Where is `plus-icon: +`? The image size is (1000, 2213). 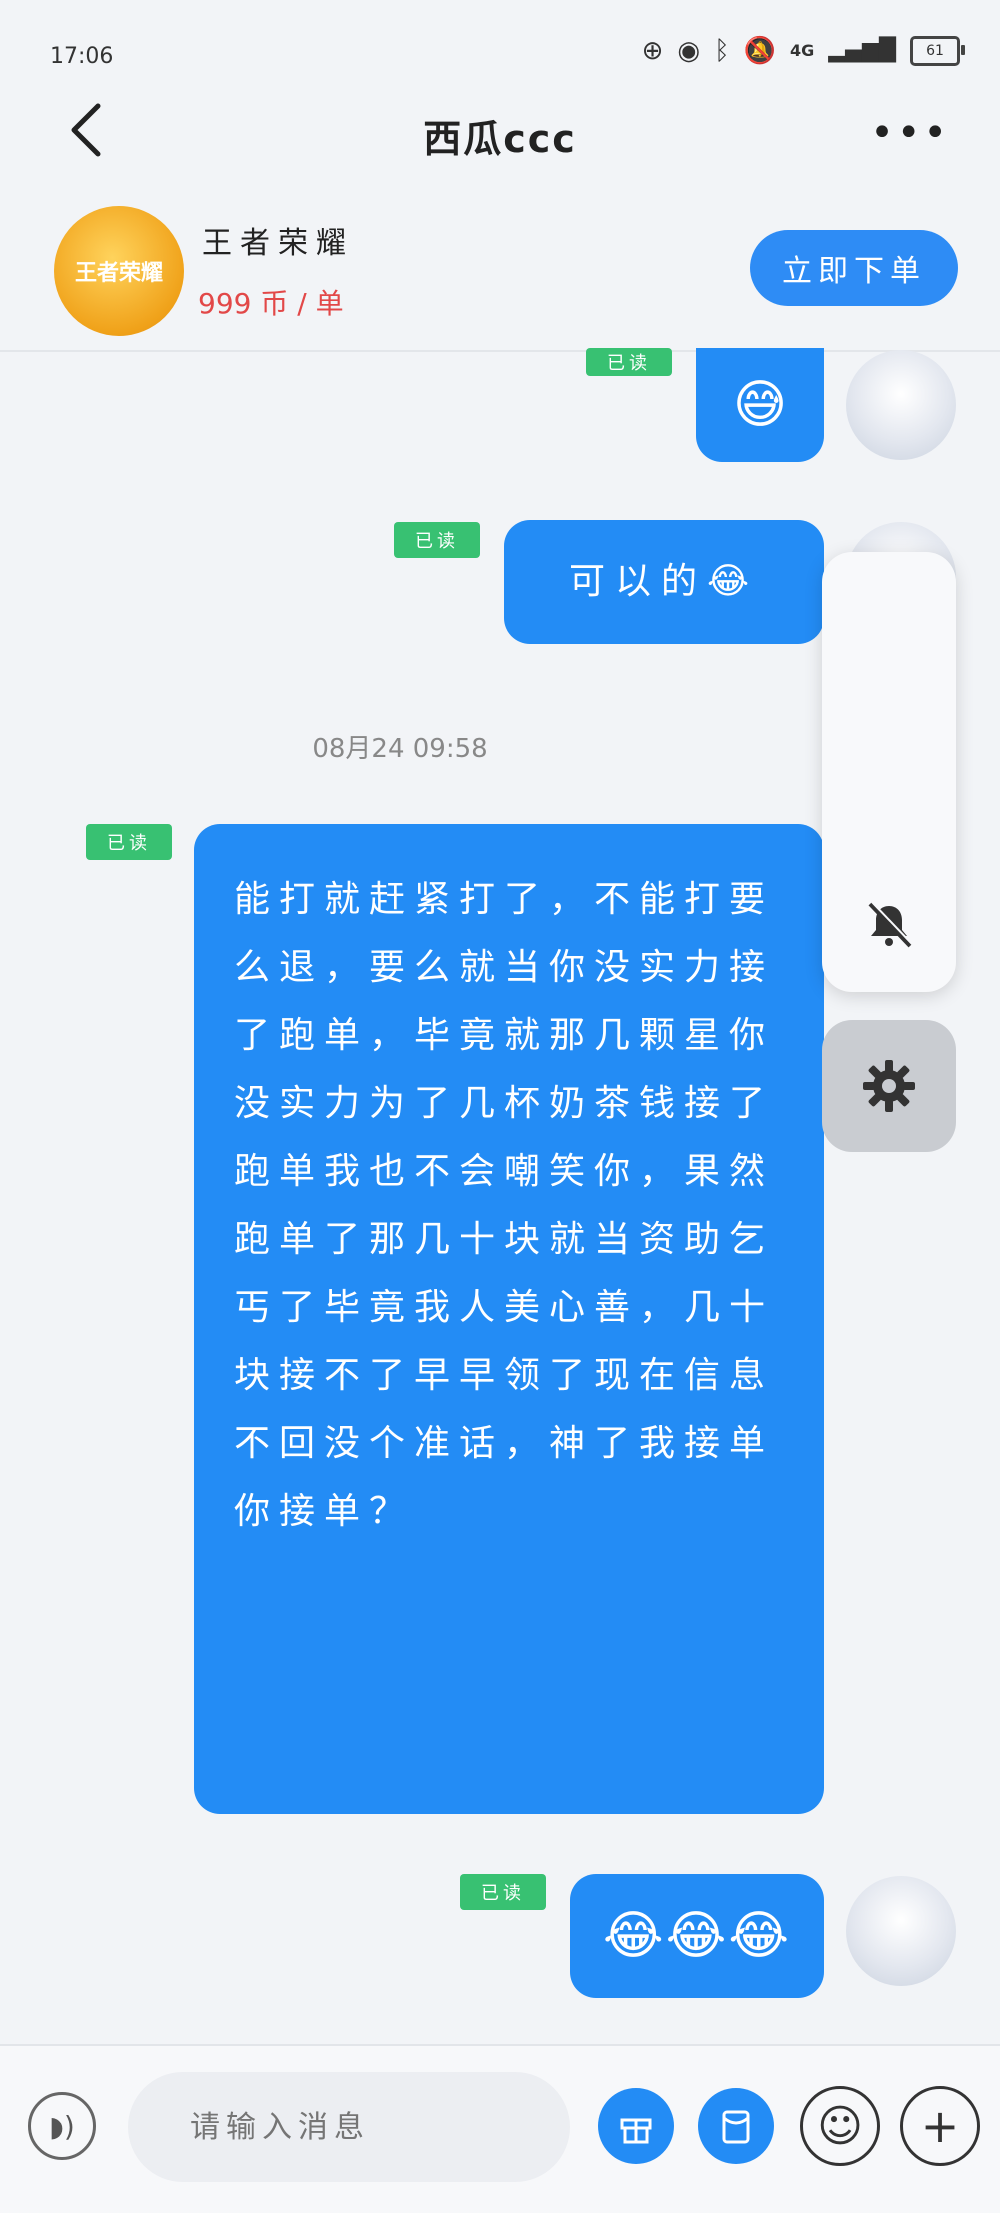
plus-icon: + is located at coordinates (940, 2126).